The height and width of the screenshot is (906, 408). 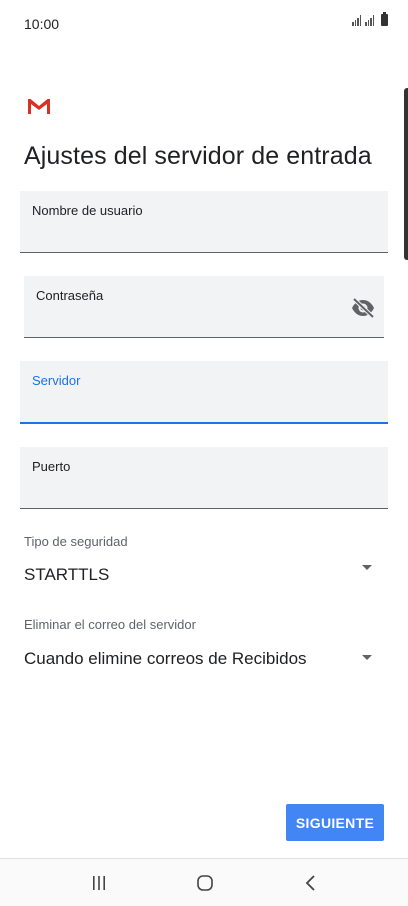 What do you see at coordinates (335, 822) in the screenshot?
I see `next-button: SIGUIENTE` at bounding box center [335, 822].